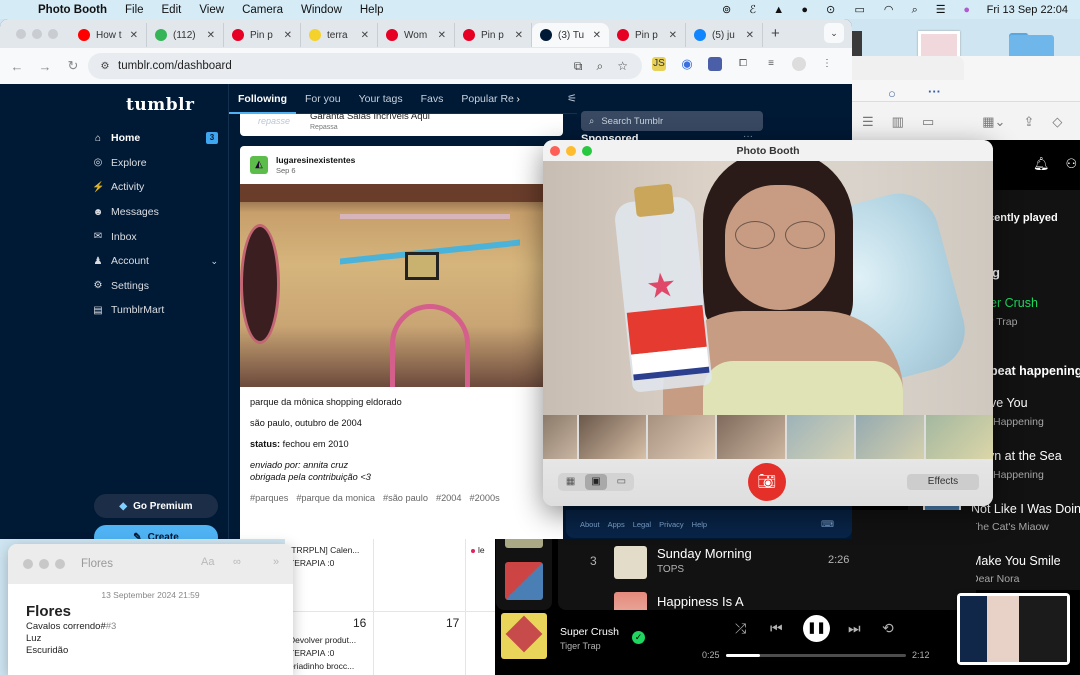 Image resolution: width=1080 pixels, height=675 pixels. I want to click on friend-activity-icon: ⚇, so click(1072, 164).